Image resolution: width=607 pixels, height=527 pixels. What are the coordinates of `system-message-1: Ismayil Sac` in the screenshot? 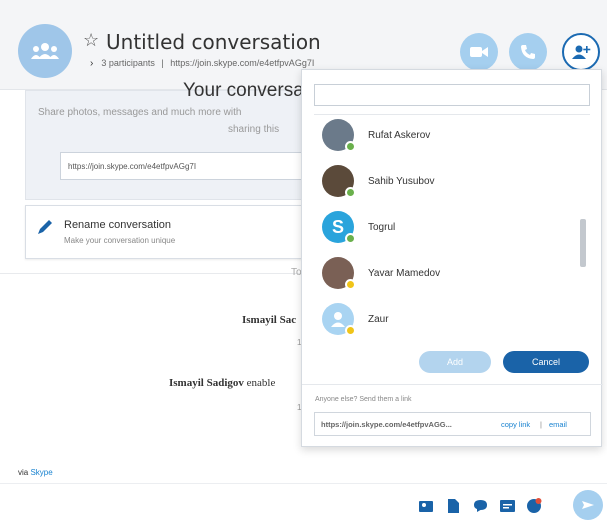 It's located at (269, 320).